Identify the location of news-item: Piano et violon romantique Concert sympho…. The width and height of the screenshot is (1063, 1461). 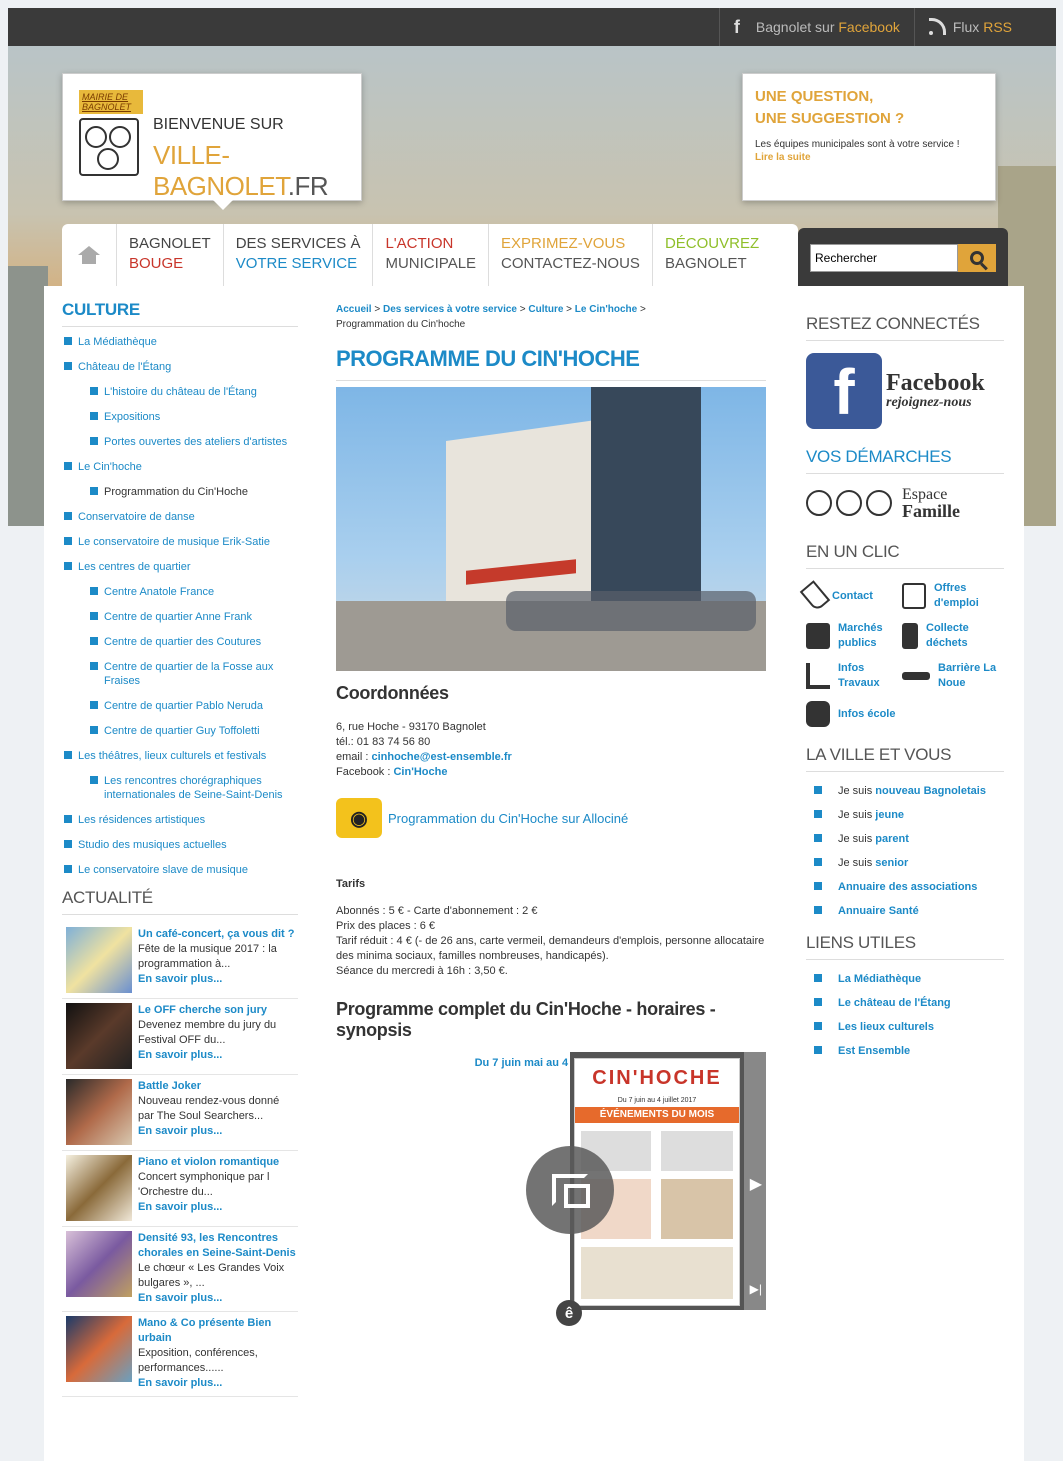
(180, 1189).